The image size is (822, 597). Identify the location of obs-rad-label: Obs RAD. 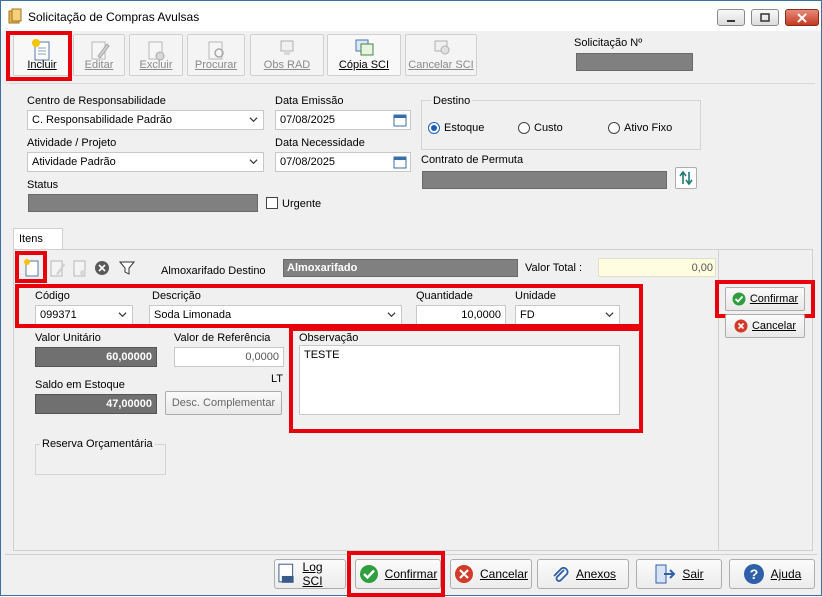
(287, 65).